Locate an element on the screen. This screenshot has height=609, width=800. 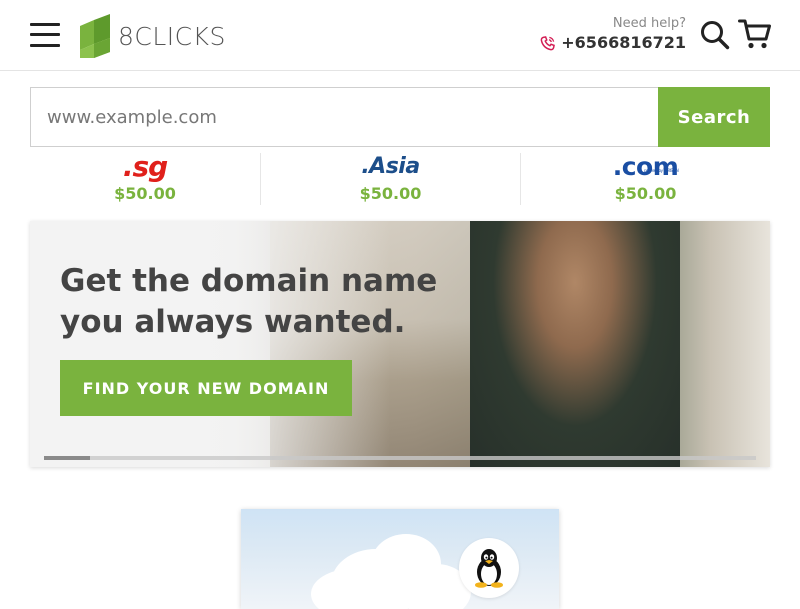
help-label: Need help? is located at coordinates (649, 23).